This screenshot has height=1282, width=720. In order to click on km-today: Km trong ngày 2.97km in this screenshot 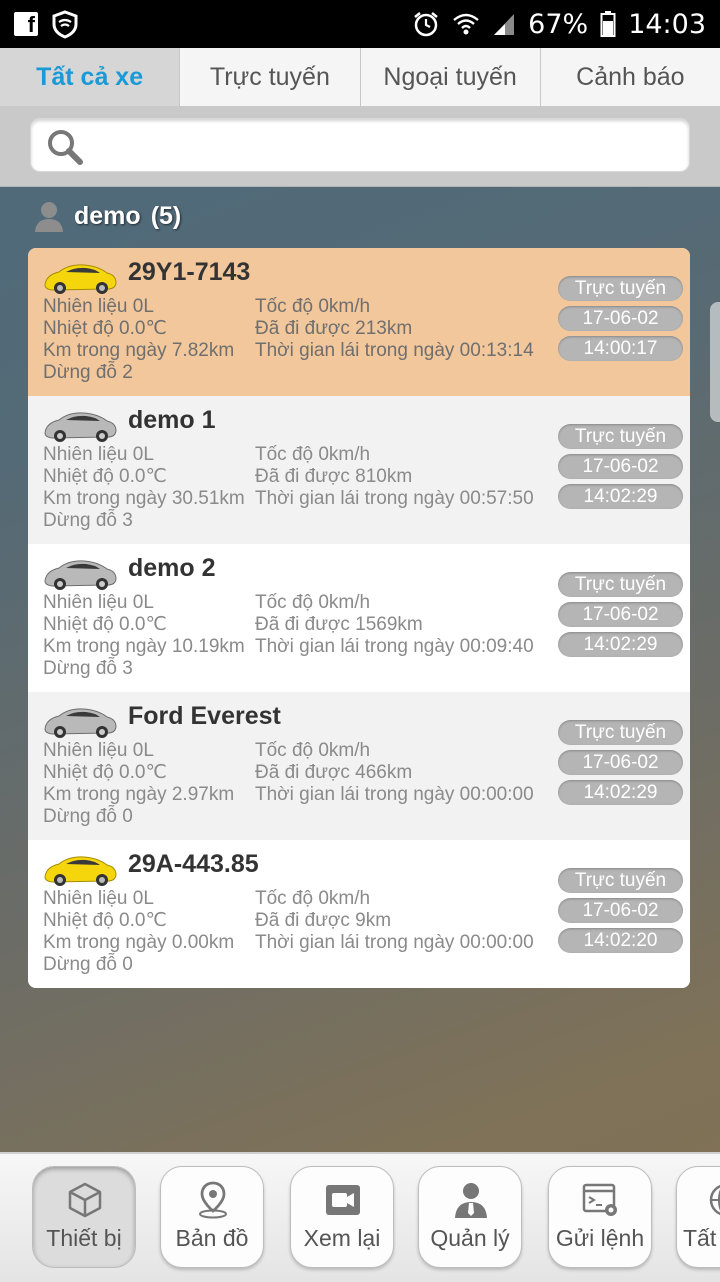, I will do `click(139, 794)`.